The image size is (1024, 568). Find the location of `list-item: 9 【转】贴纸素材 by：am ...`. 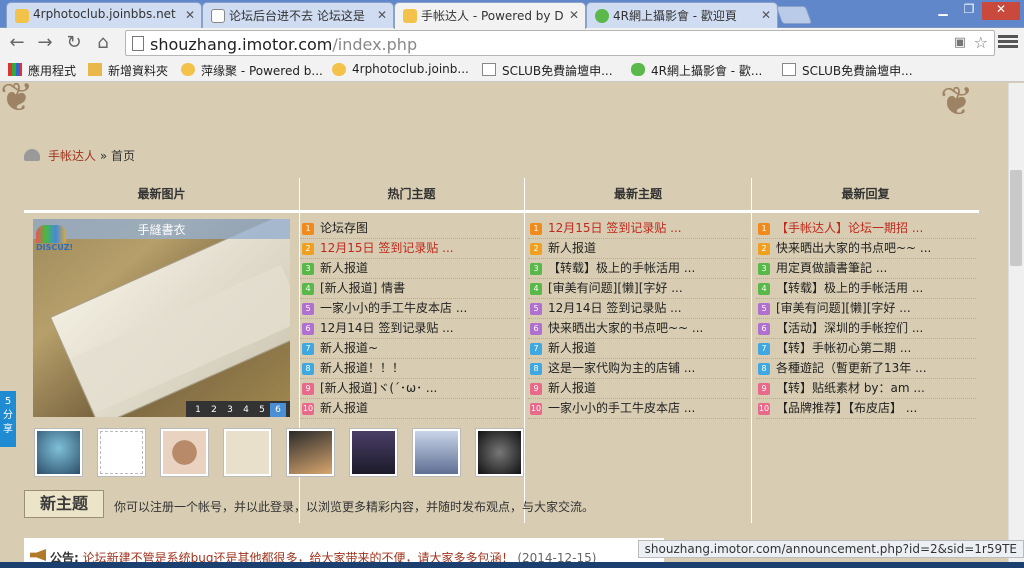

list-item: 9 【转】贴纸素材 by：am ... is located at coordinates (866, 389).